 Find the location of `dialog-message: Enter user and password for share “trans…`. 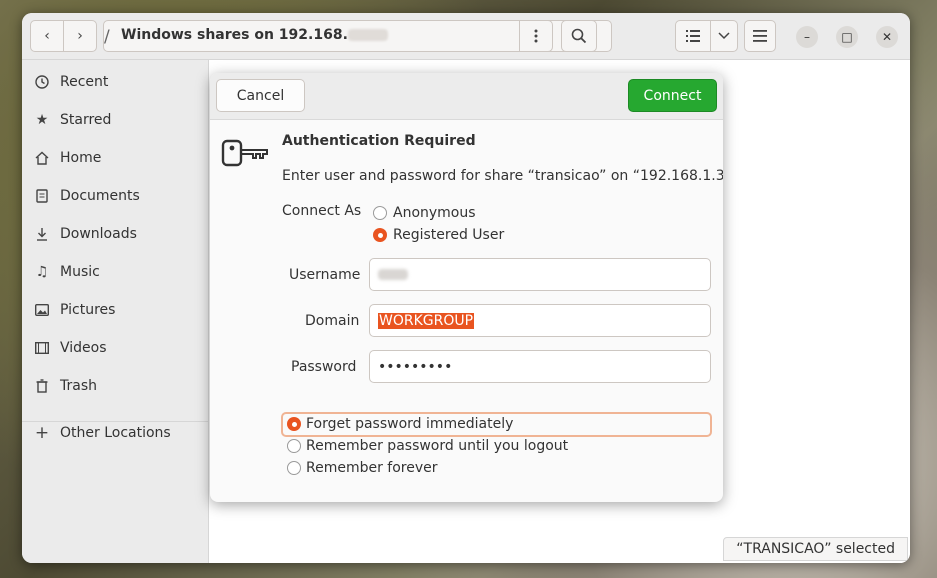

dialog-message: Enter user and password for share “trans… is located at coordinates (502, 176).